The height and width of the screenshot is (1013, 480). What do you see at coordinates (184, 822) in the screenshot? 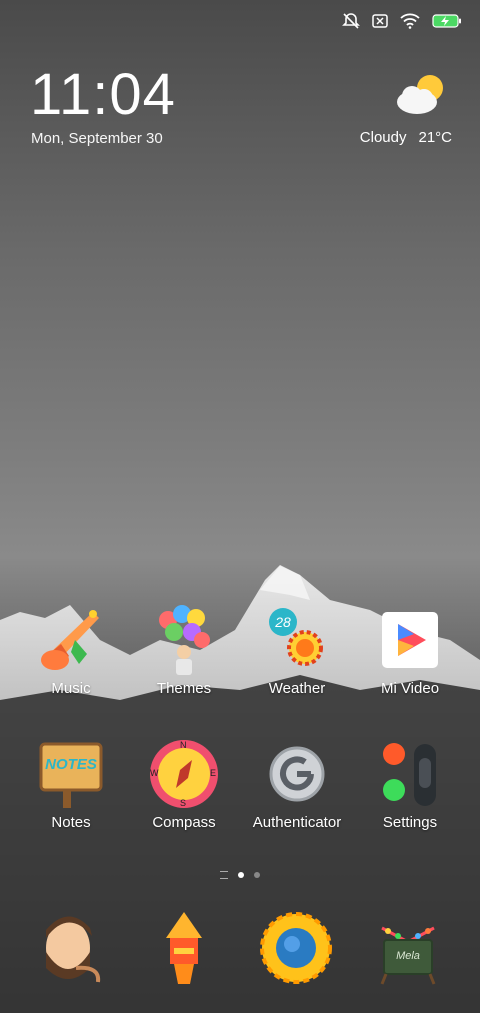
I see `app-label: Compass` at bounding box center [184, 822].